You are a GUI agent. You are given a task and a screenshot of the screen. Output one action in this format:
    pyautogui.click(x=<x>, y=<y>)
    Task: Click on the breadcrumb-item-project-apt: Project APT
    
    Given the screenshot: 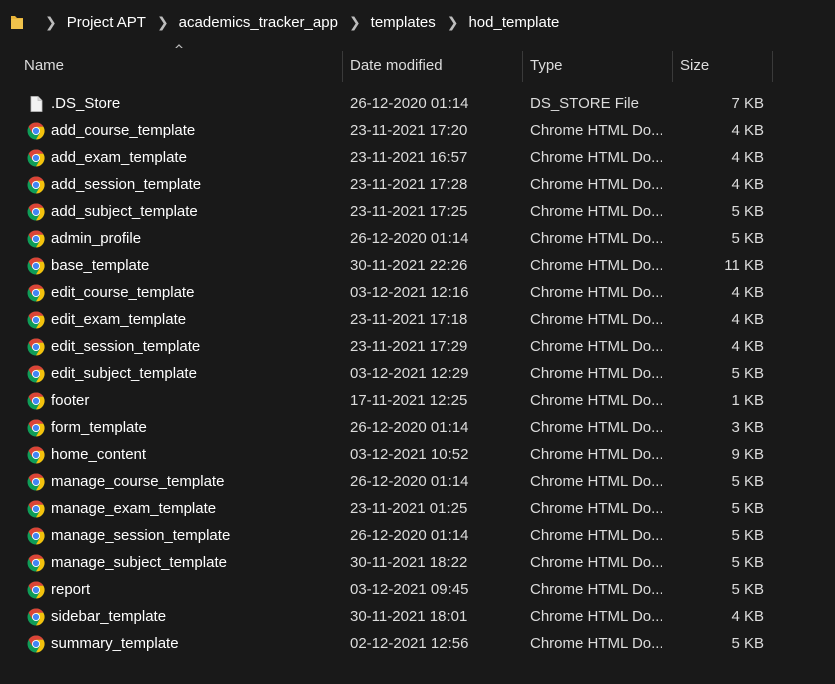 What is the action you would take?
    pyautogui.click(x=106, y=22)
    